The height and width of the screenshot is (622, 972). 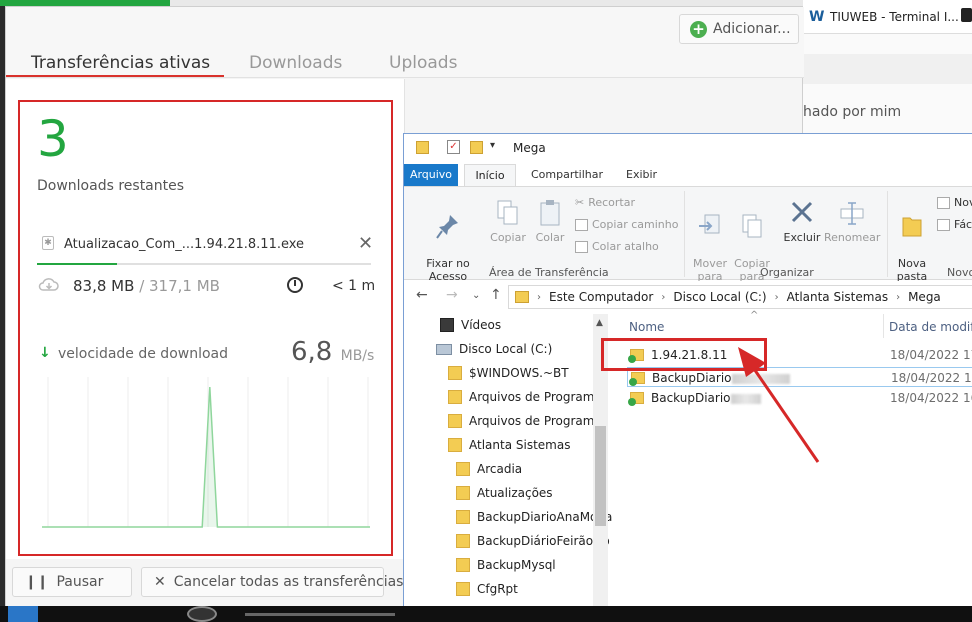 I want to click on back-arrow-icon: ←, so click(x=422, y=295).